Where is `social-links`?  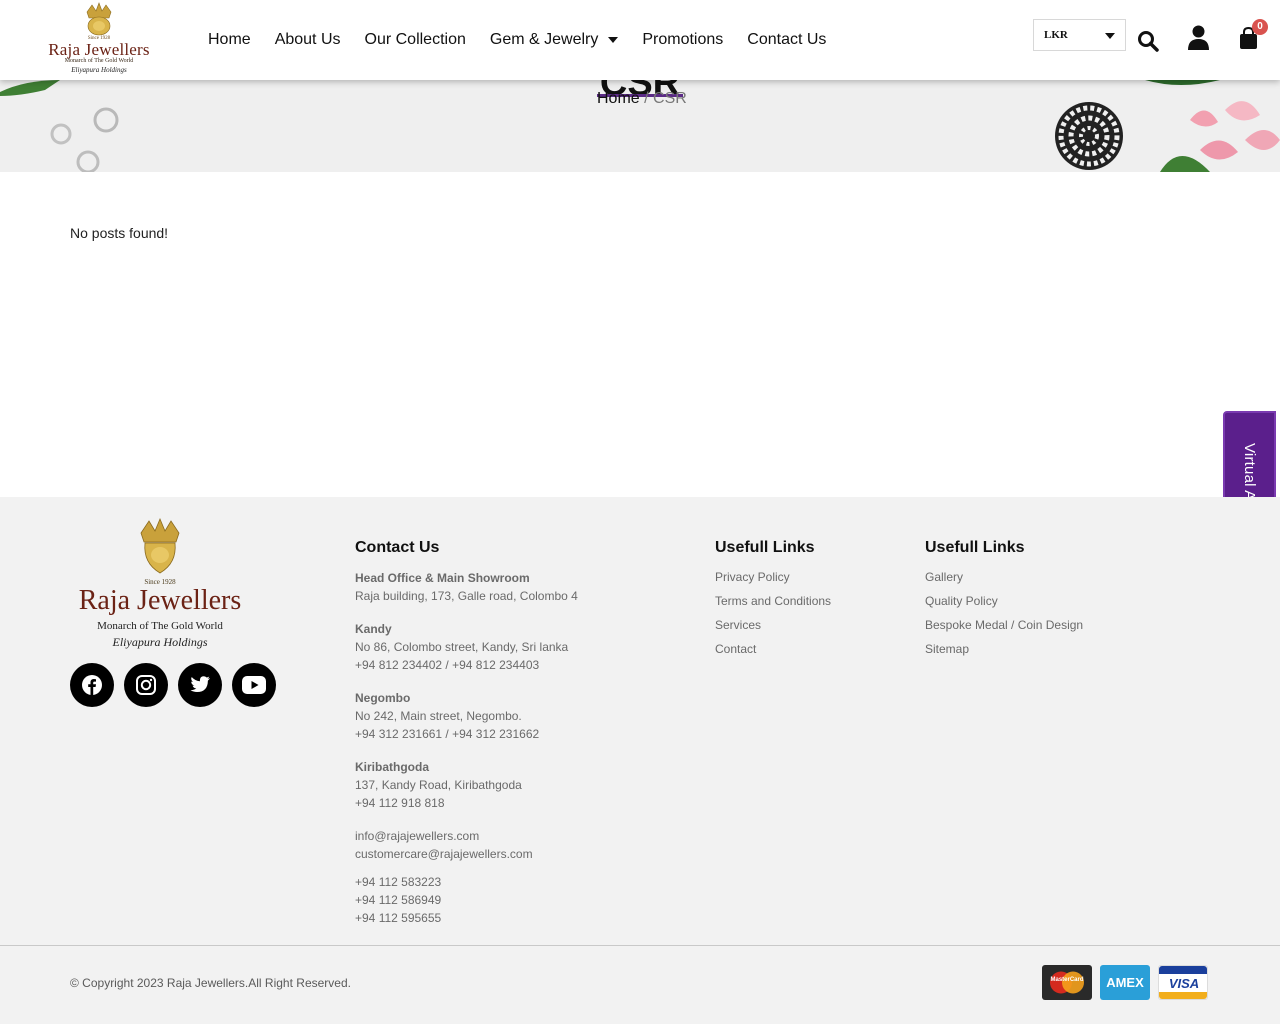
social-links is located at coordinates (173, 685).